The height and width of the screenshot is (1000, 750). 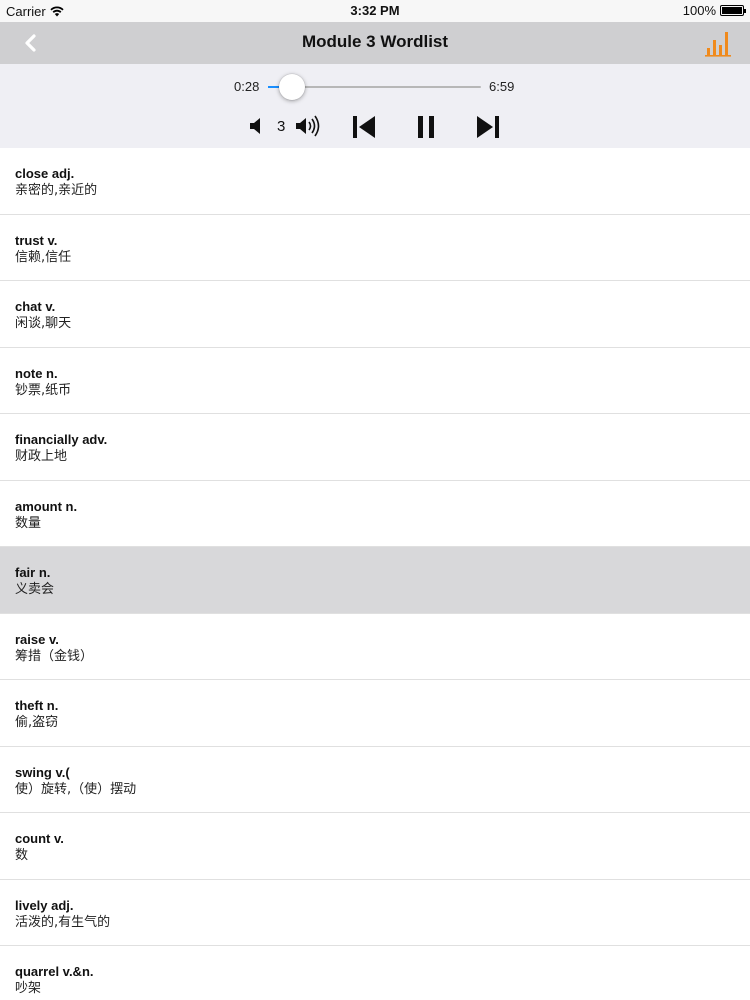 I want to click on word-row: financially adv. 财政上地, so click(x=375, y=447).